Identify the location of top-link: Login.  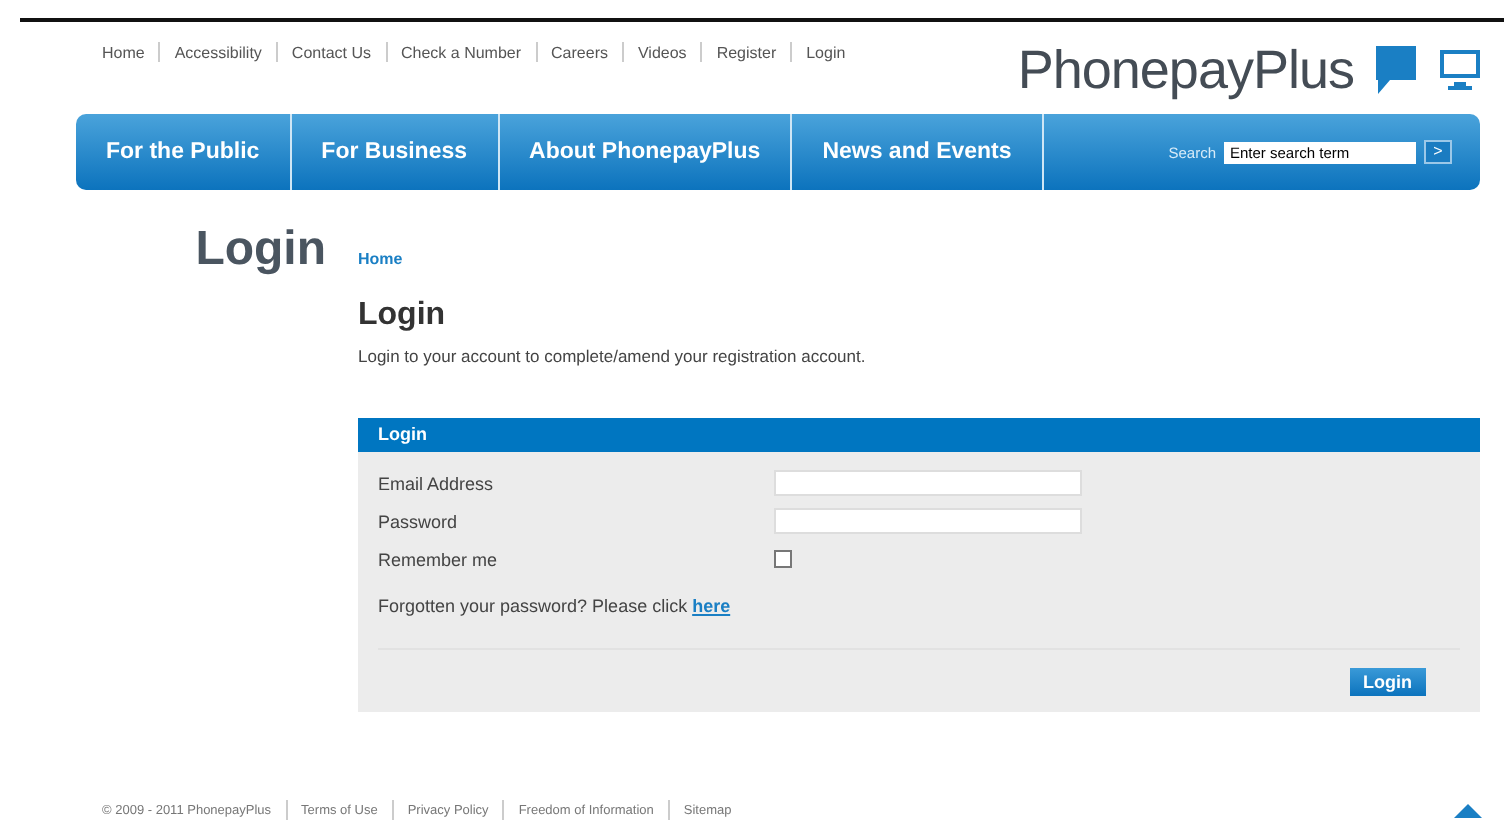
(826, 52).